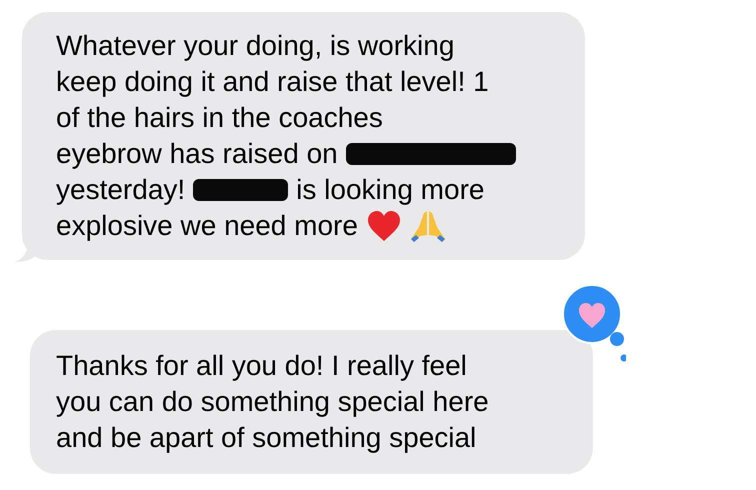  Describe the element at coordinates (272, 402) in the screenshot. I see `message-text: you can do something special here` at that location.